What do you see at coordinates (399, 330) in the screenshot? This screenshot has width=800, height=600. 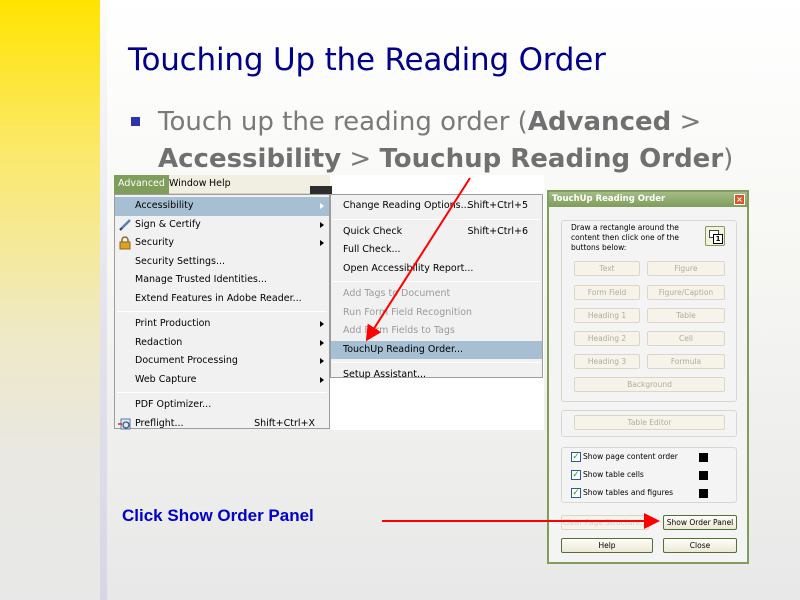 I see `menu-item-label: Add Form Fields to Tags` at bounding box center [399, 330].